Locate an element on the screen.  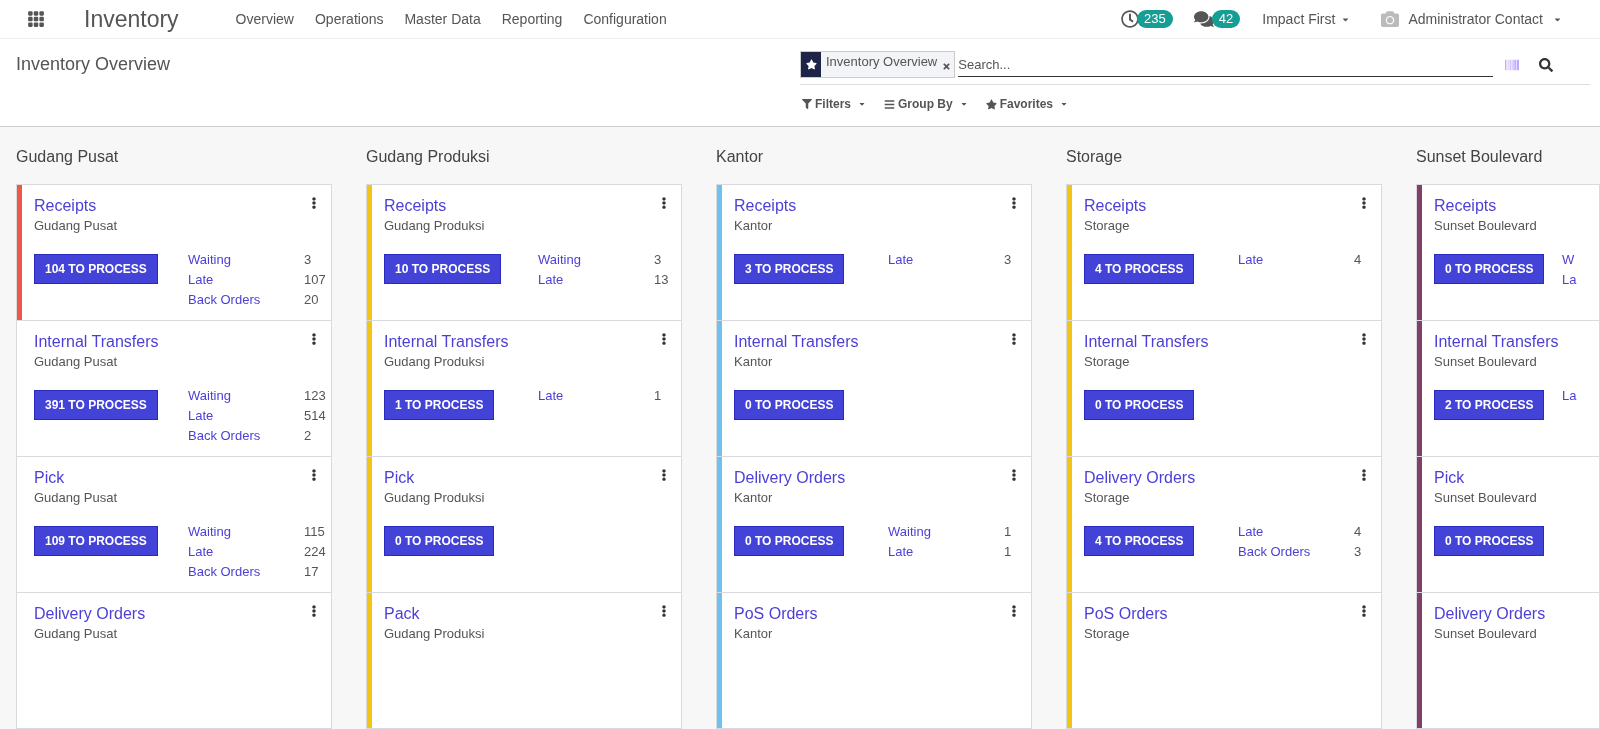
clock-icon is located at coordinates (1130, 19).